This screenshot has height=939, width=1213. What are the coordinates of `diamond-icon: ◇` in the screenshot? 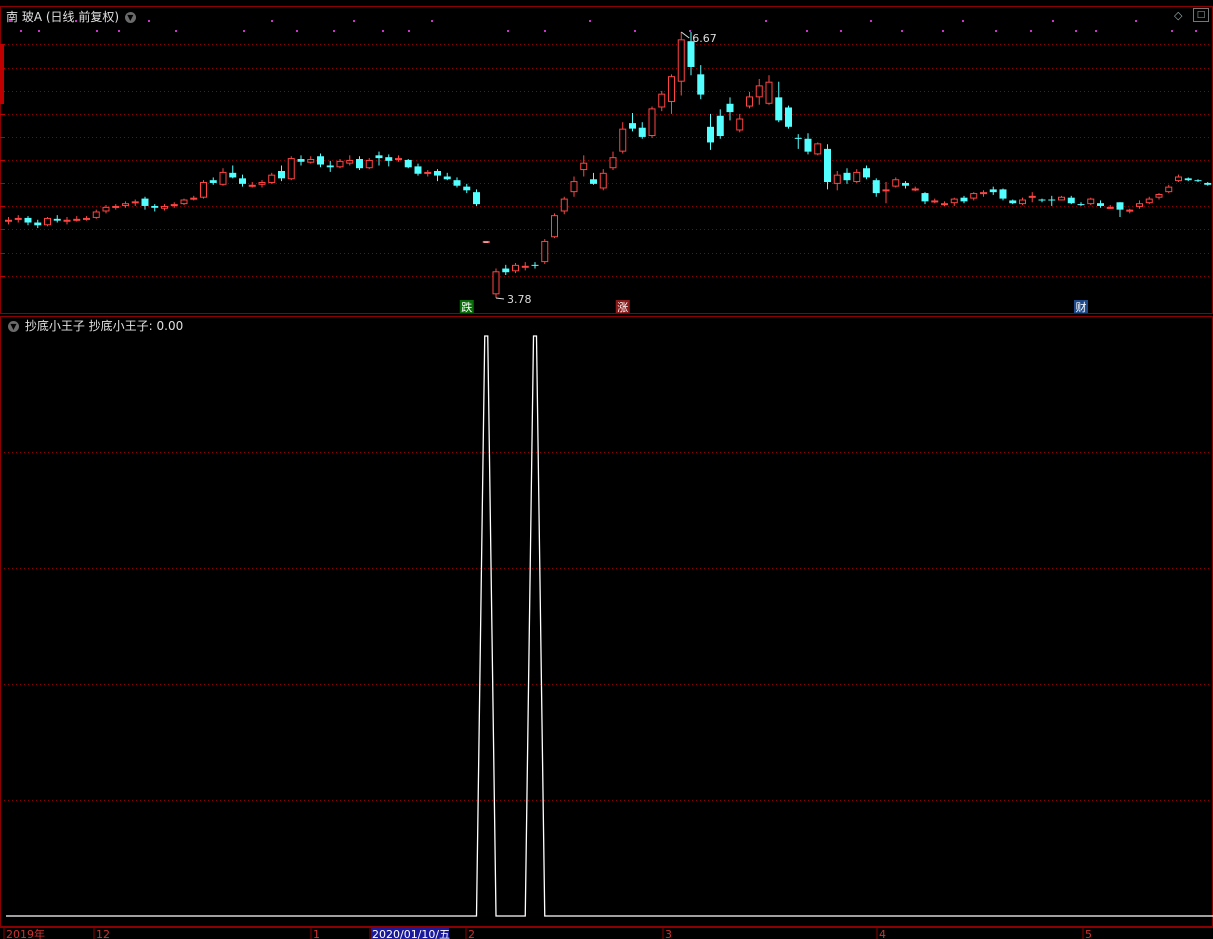 It's located at (1178, 15).